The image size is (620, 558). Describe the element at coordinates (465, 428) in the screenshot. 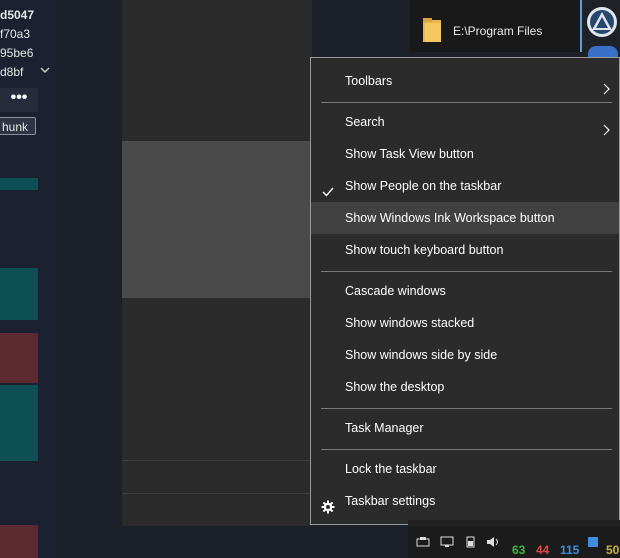

I see `menu-item-task-manager: Task Manager` at that location.